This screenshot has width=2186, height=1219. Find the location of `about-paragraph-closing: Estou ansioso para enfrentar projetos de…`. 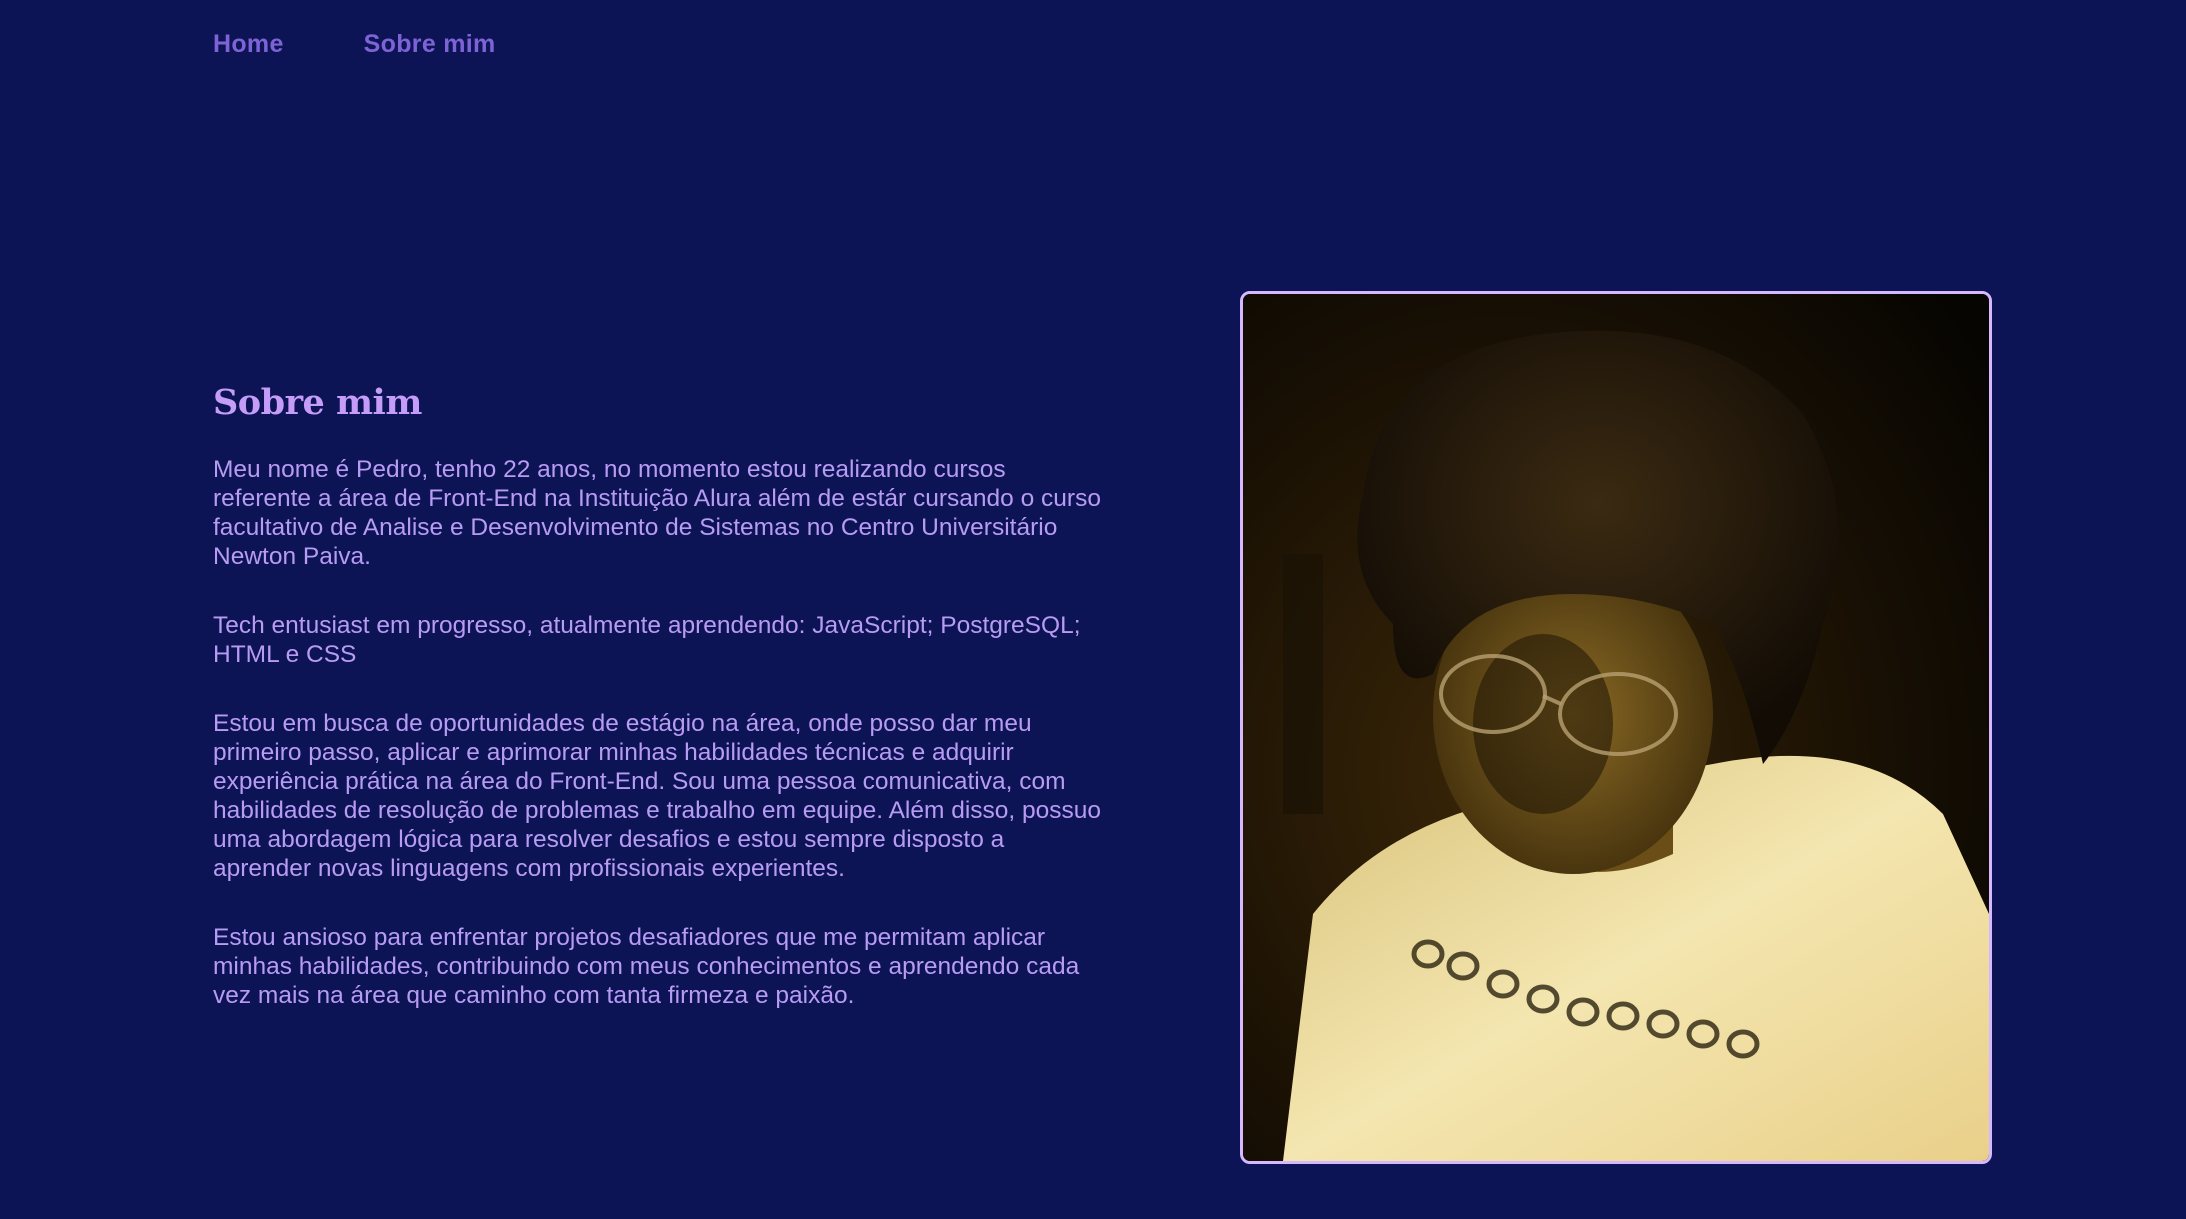

about-paragraph-closing: Estou ansioso para enfrentar projetos de… is located at coordinates (646, 966).